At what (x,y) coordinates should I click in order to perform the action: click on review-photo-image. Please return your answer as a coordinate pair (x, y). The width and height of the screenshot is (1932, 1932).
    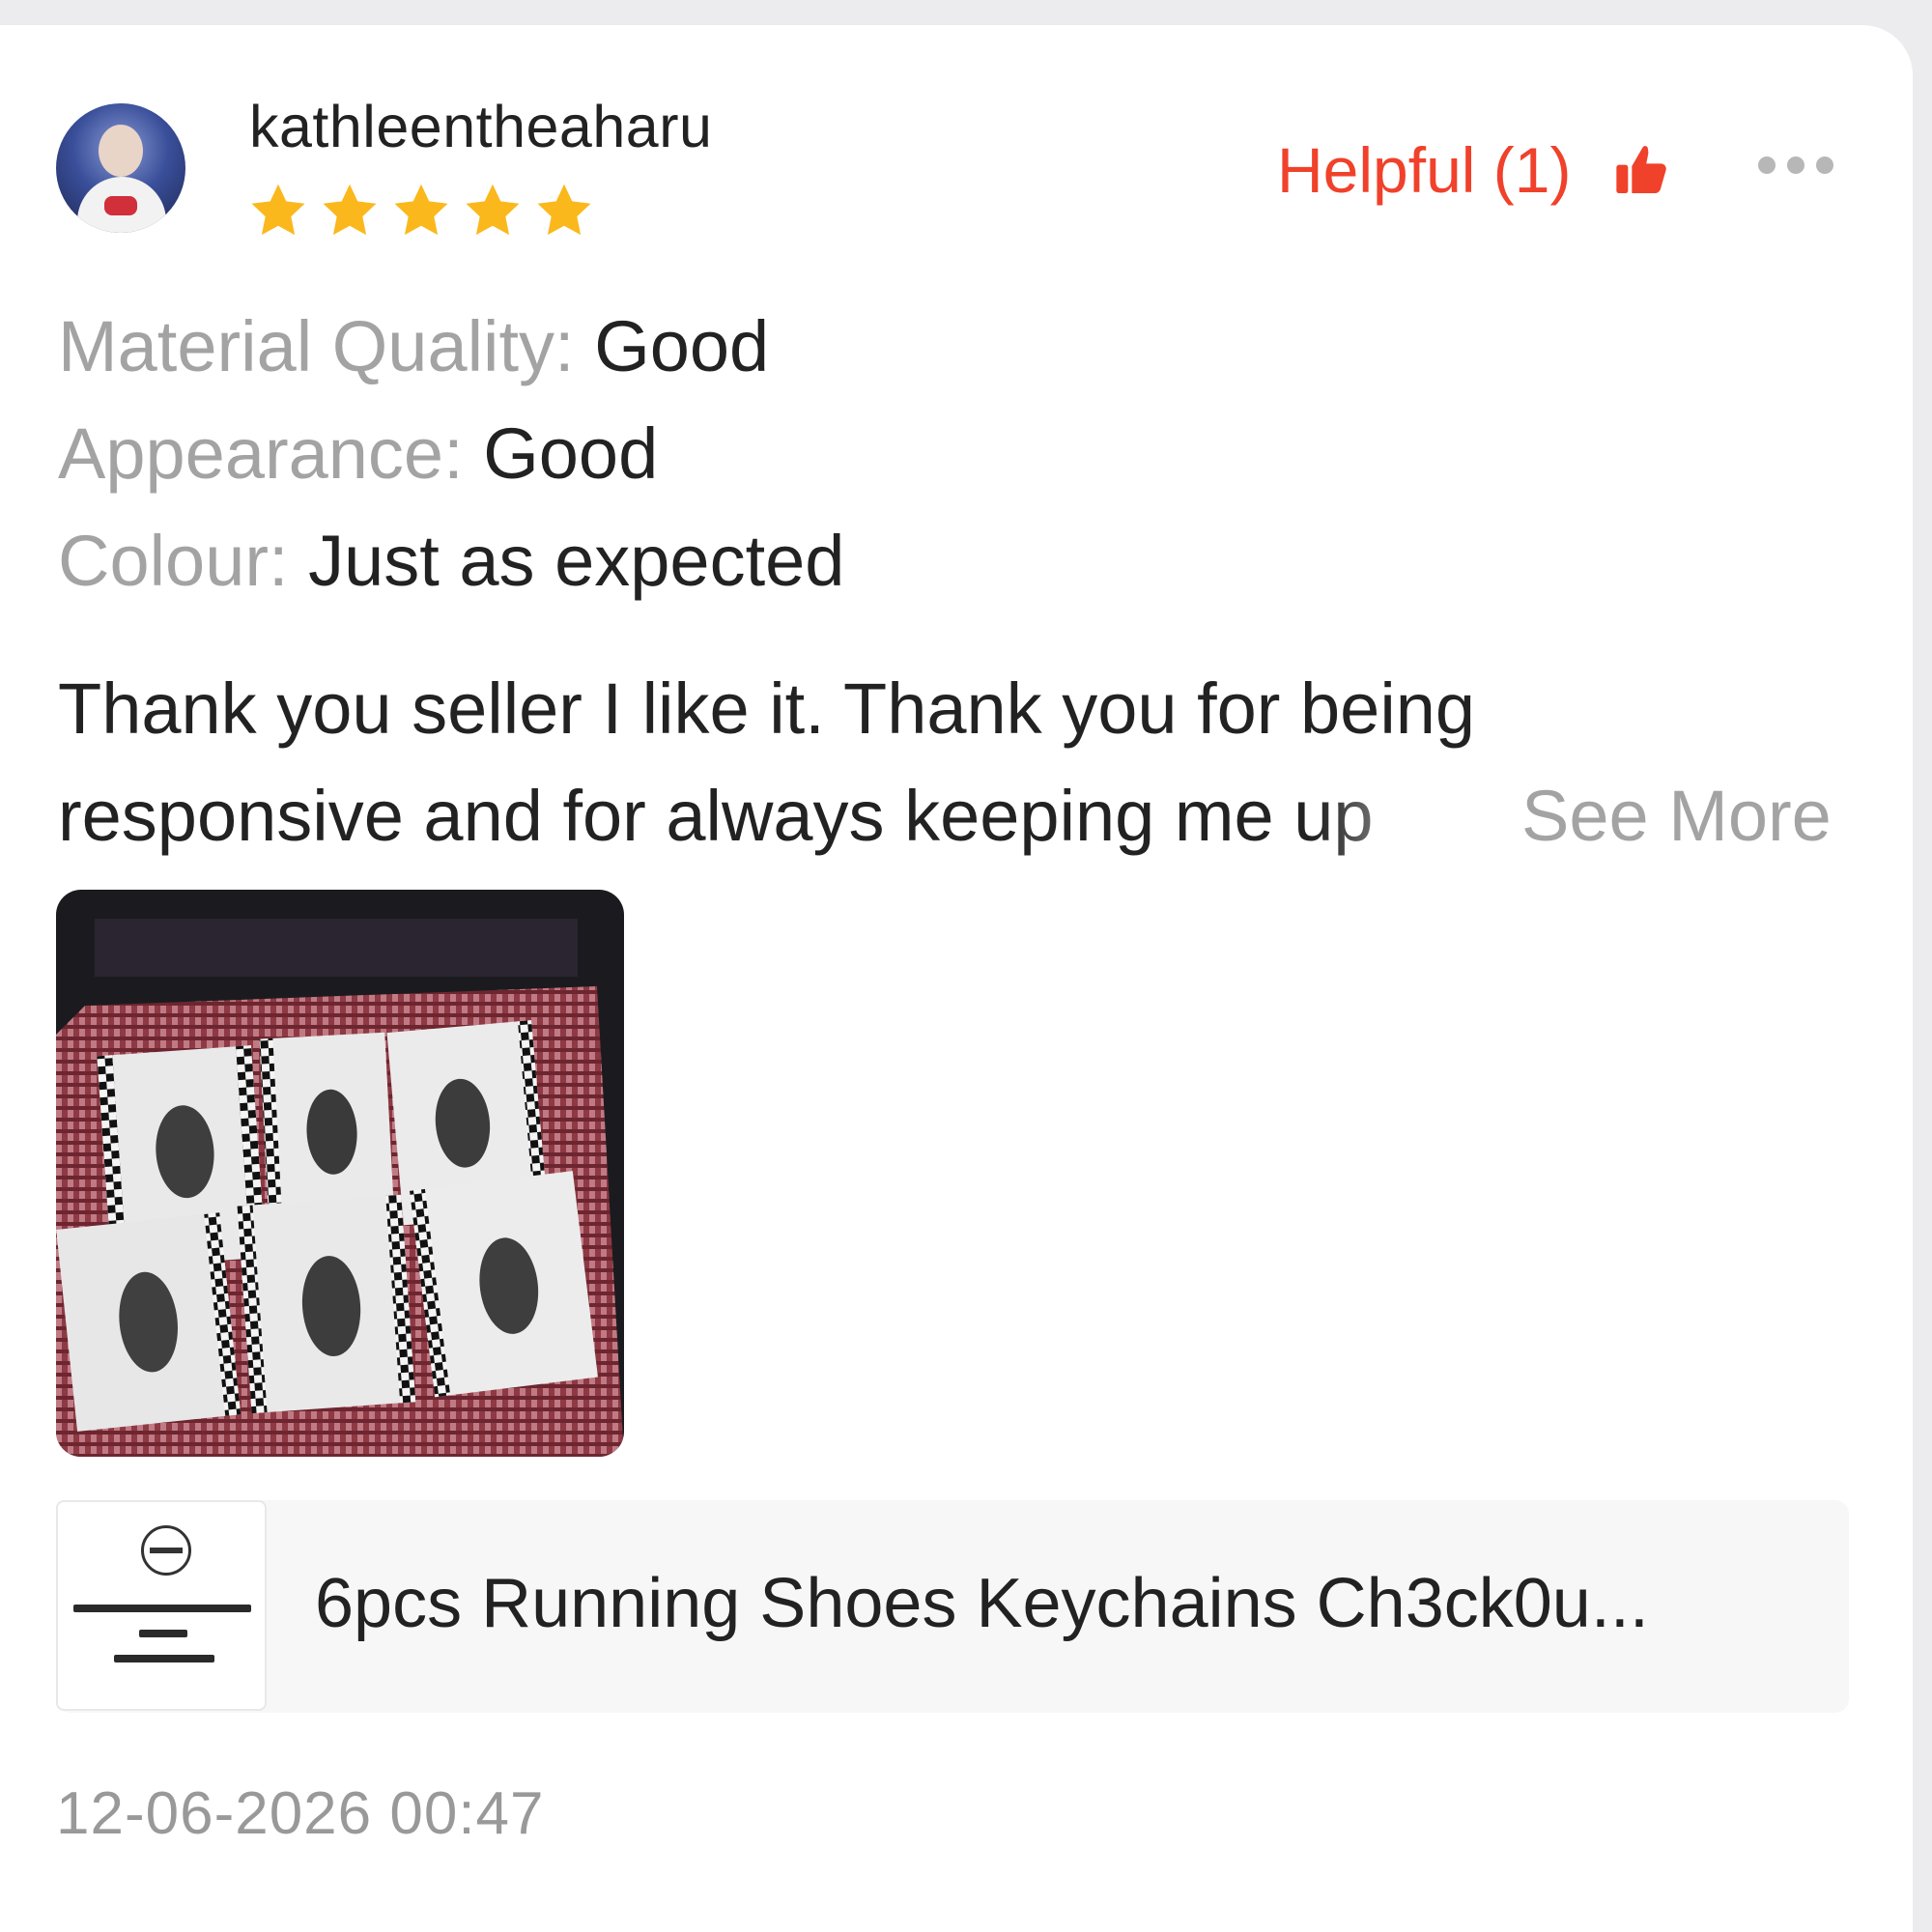
    Looking at the image, I should click on (340, 1173).